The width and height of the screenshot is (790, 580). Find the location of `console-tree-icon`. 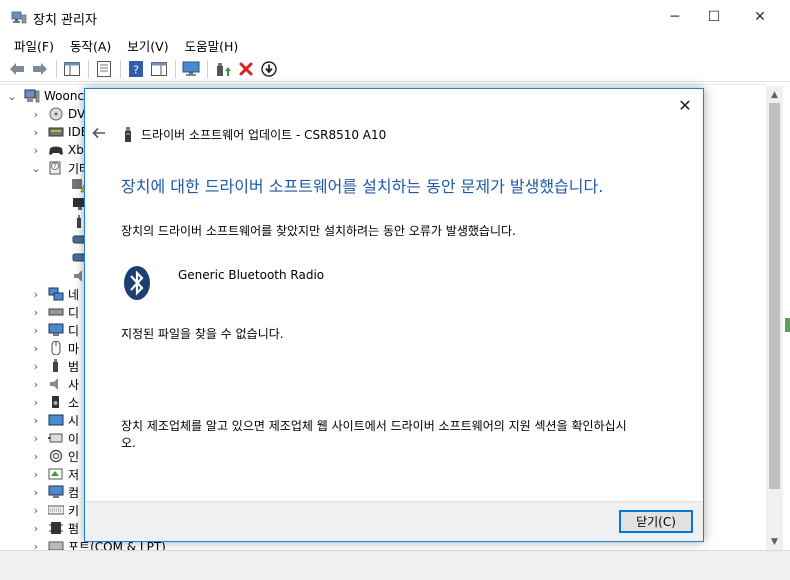

console-tree-icon is located at coordinates (72, 68).